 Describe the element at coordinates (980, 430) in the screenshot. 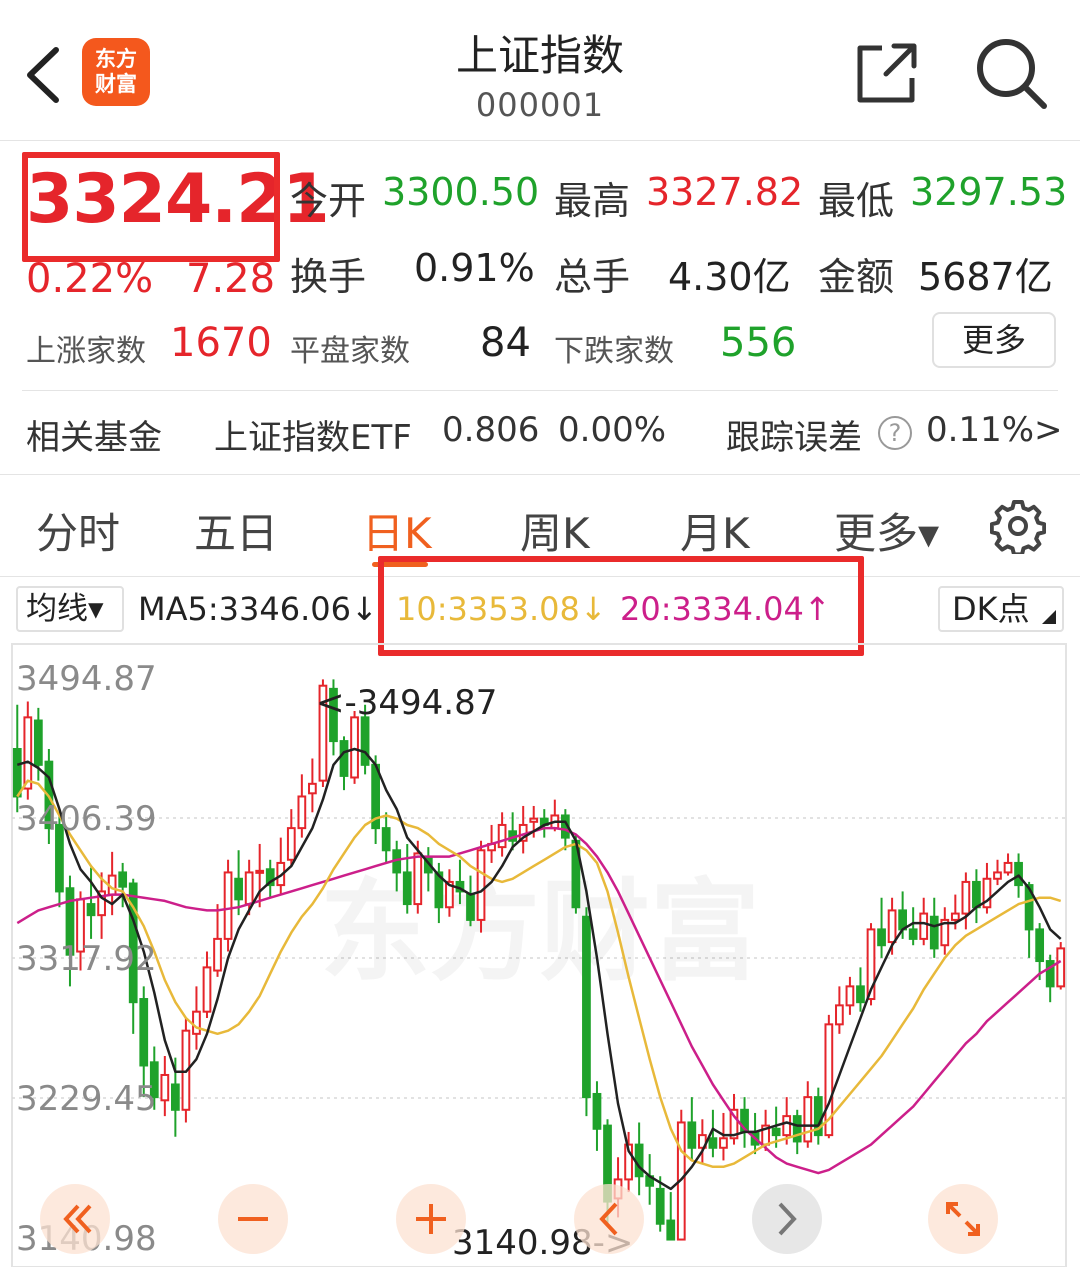

I see `tracking-error-value: 0.11%` at that location.